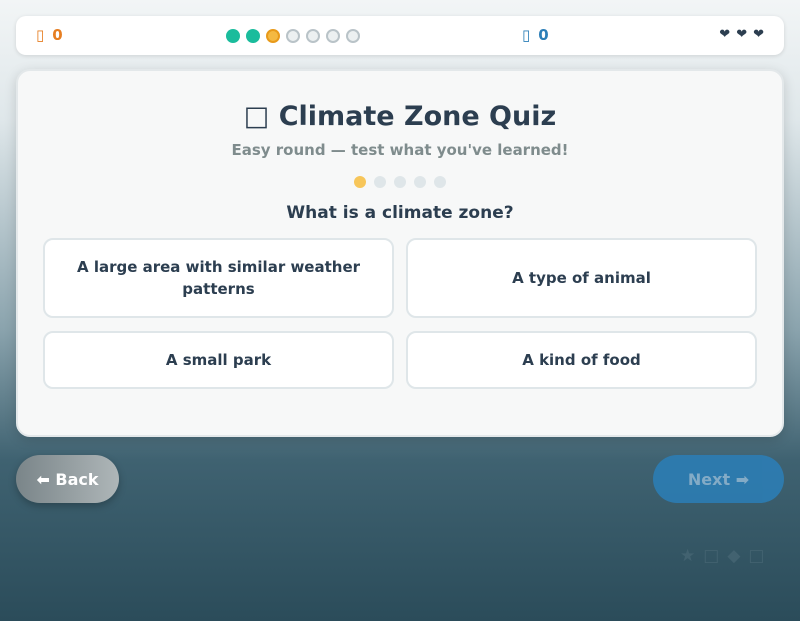 This screenshot has width=800, height=621. What do you see at coordinates (400, 35) in the screenshot?
I see `top-hud-bar: ▯ 0 ▯ 0 ❤ ❤ ❤` at bounding box center [400, 35].